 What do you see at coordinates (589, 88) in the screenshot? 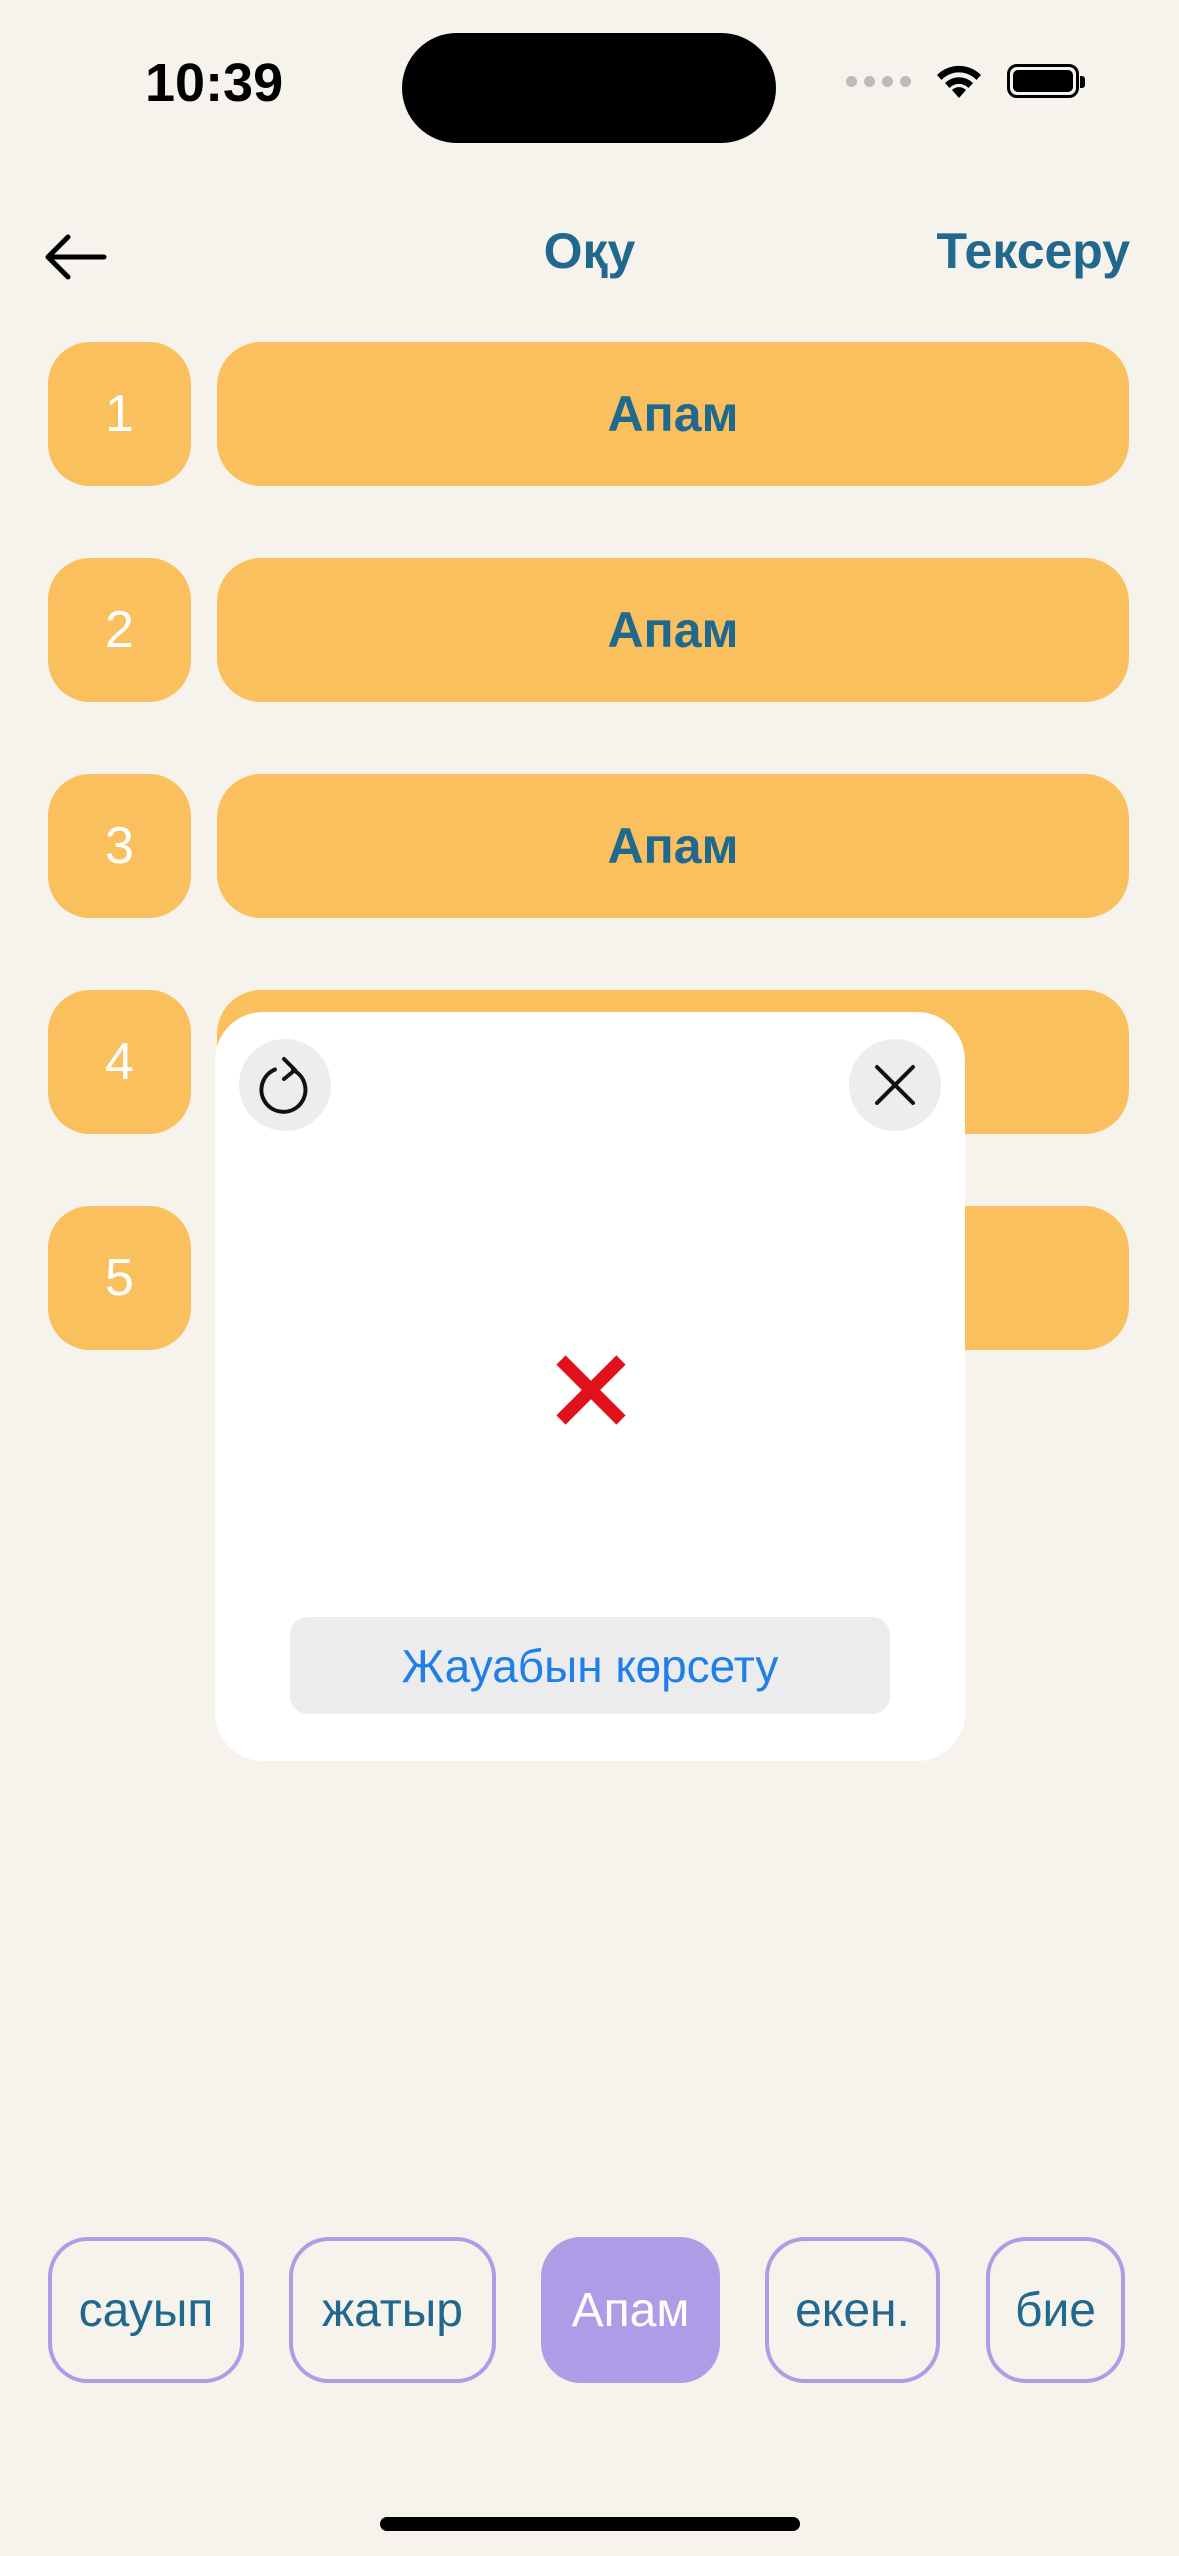
I see `dynamic-island` at bounding box center [589, 88].